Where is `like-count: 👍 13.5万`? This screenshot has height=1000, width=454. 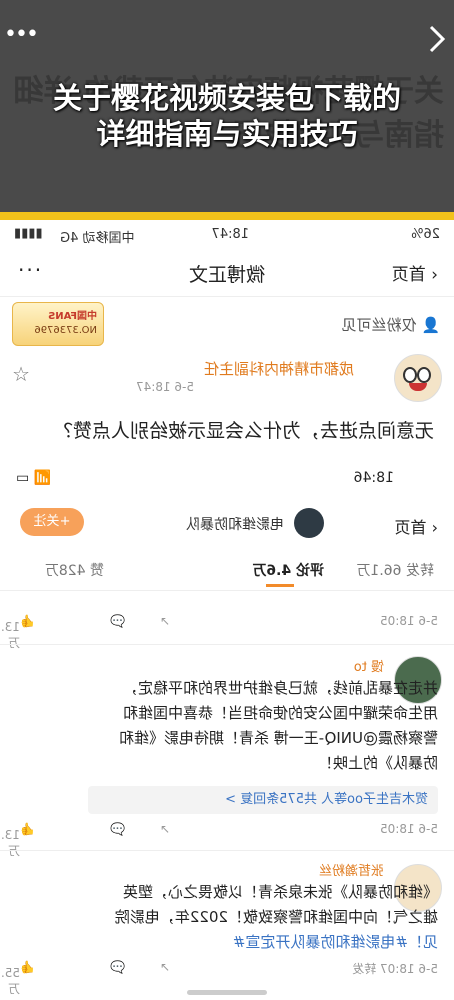
like-count: 👍 13.5万 is located at coordinates (17, 632).